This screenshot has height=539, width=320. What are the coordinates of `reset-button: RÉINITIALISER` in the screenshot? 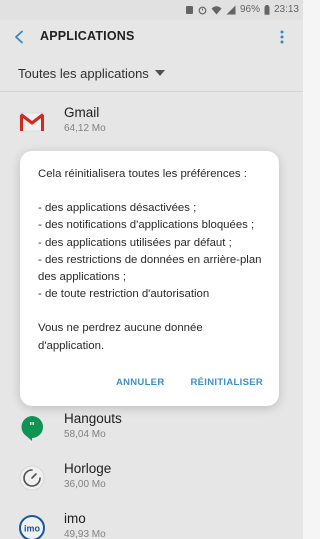 It's located at (226, 382).